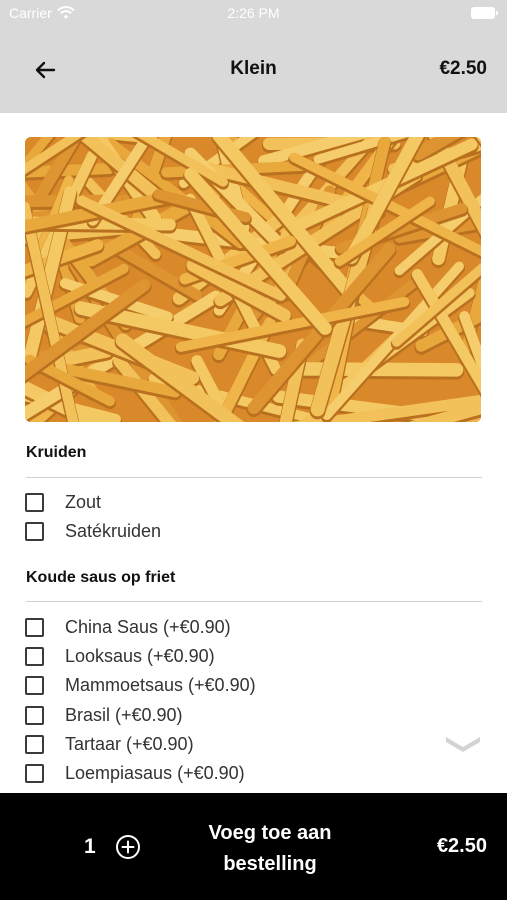 Image resolution: width=507 pixels, height=900 pixels. What do you see at coordinates (270, 864) in the screenshot?
I see `add-to-order-label-line2: bestelling` at bounding box center [270, 864].